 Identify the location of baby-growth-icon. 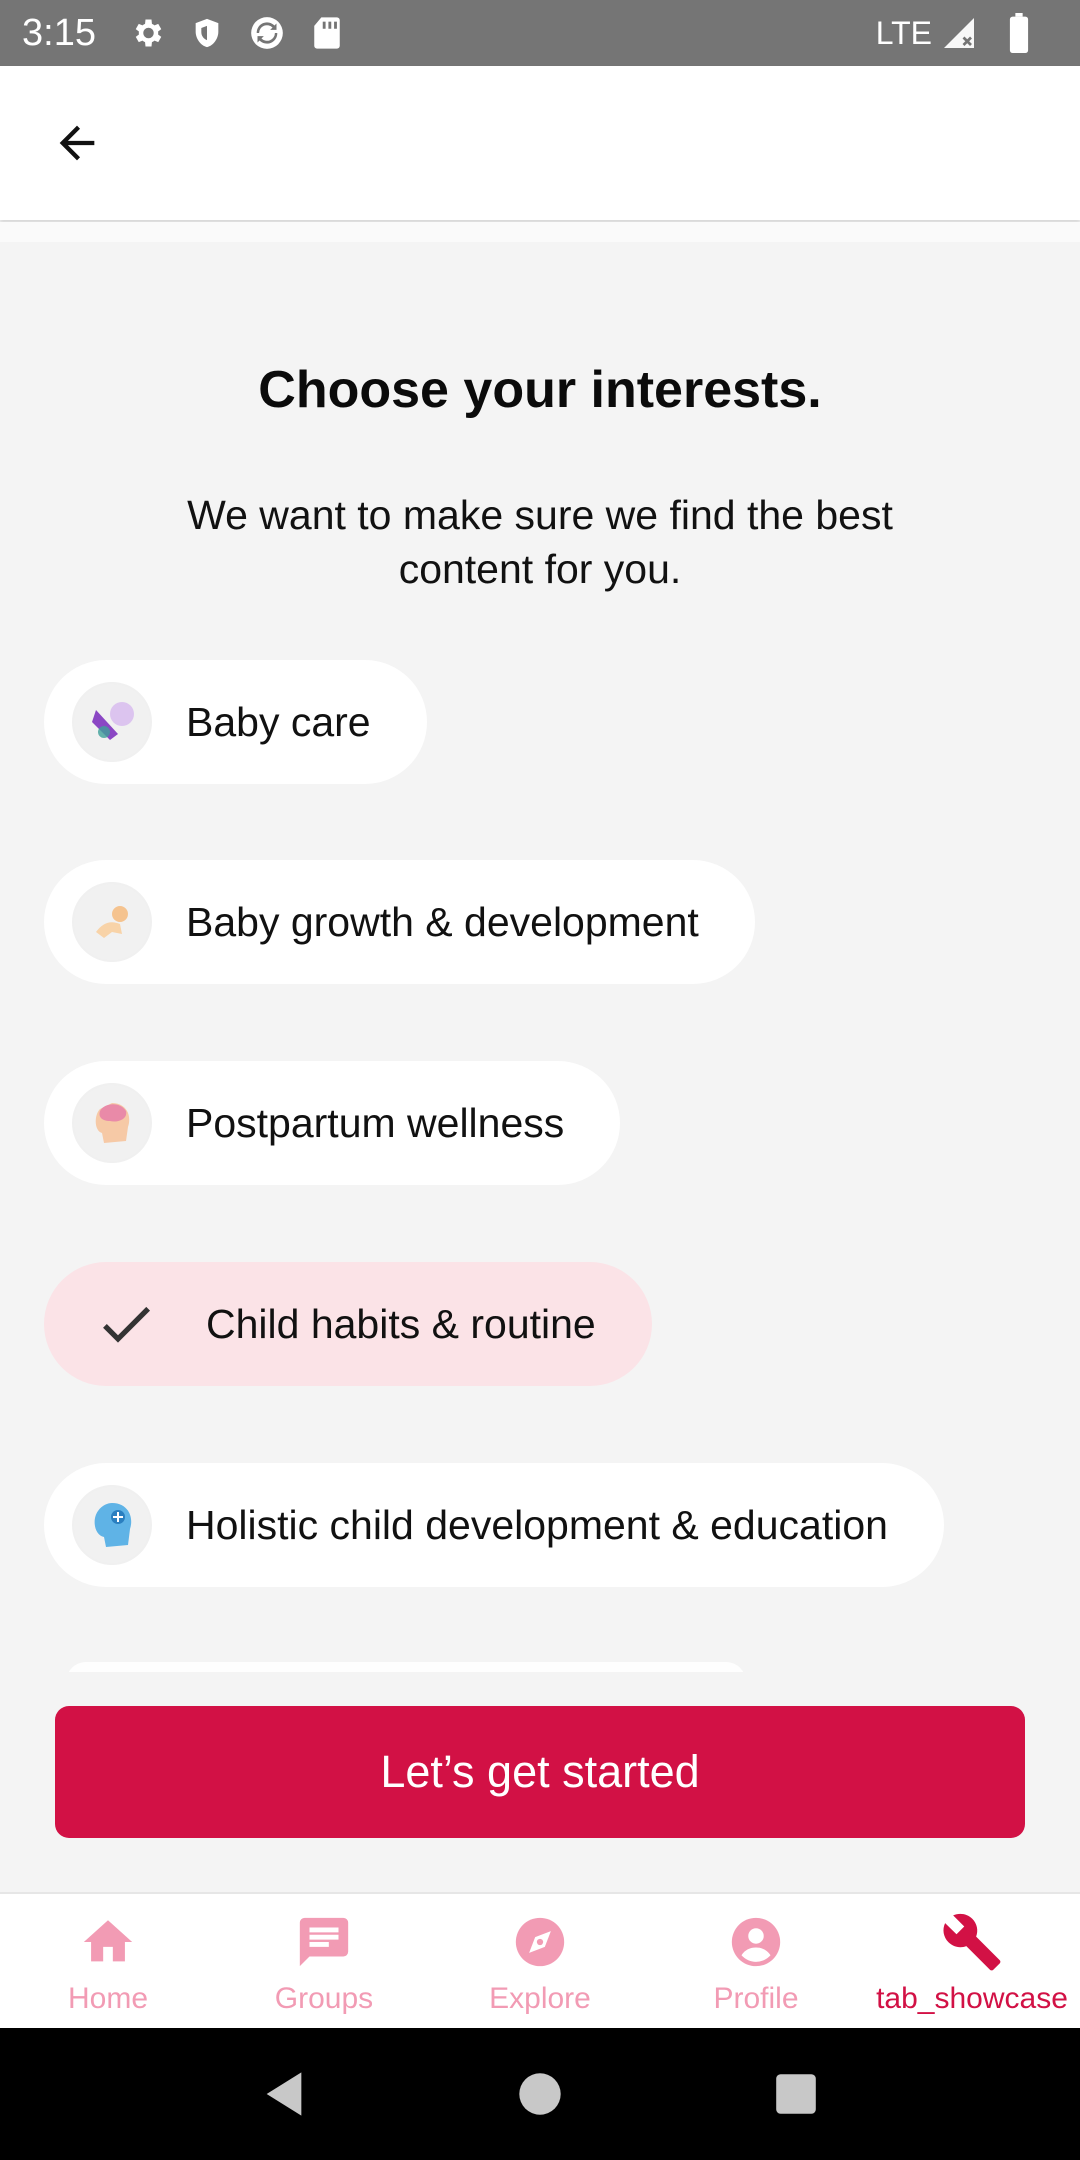
(112, 922).